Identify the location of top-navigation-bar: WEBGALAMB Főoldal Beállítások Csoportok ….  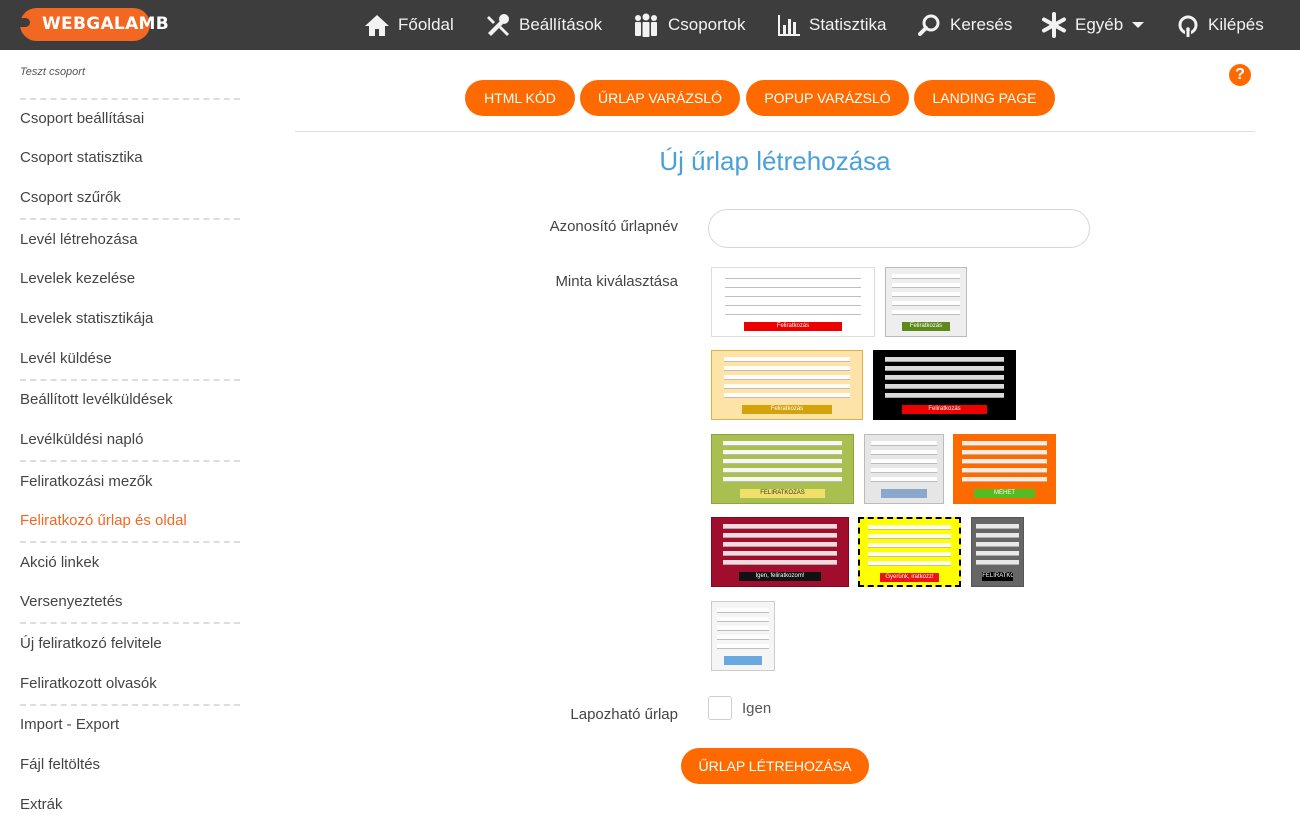
(650, 25).